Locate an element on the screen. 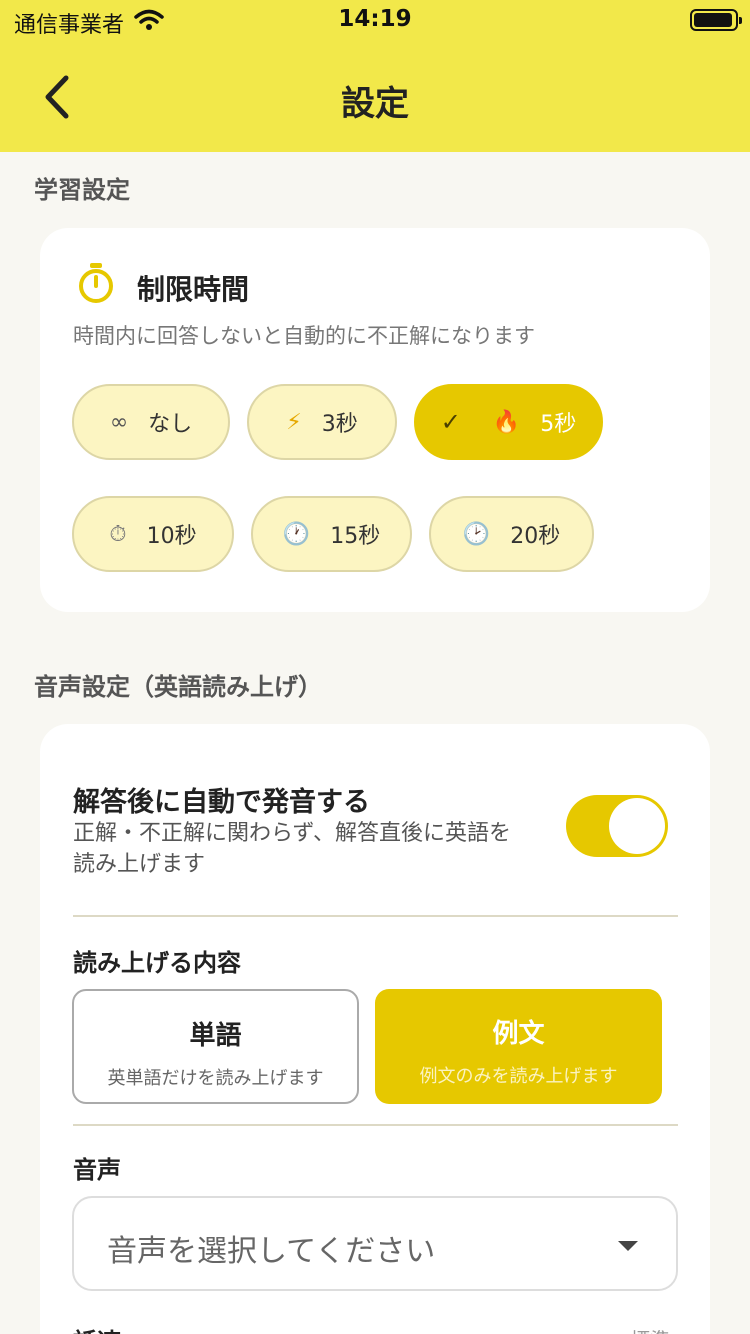 The height and width of the screenshot is (1334, 750). page-title: 設定 is located at coordinates (375, 104).